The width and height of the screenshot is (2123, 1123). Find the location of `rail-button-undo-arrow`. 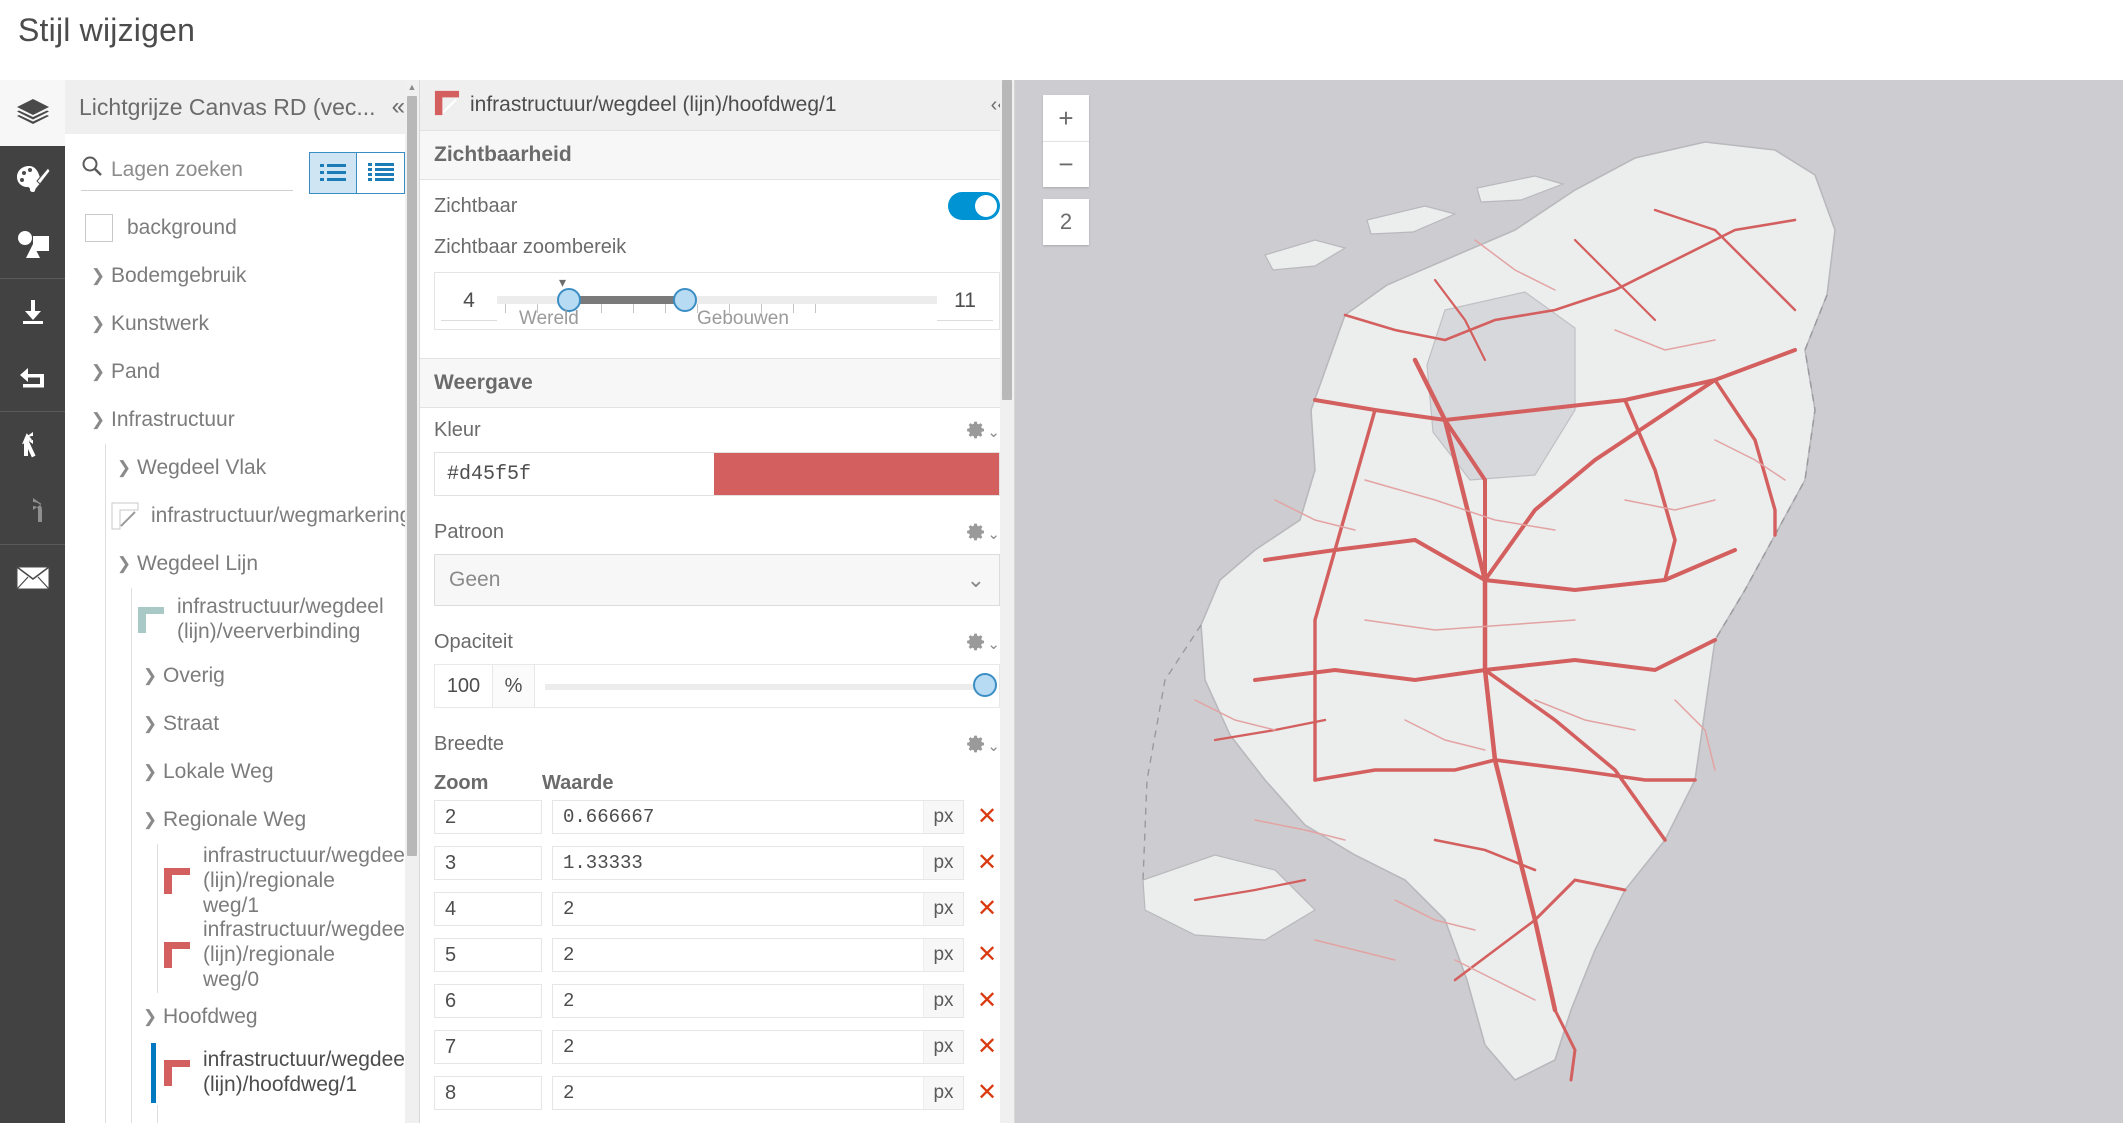

rail-button-undo-arrow is located at coordinates (32, 378).